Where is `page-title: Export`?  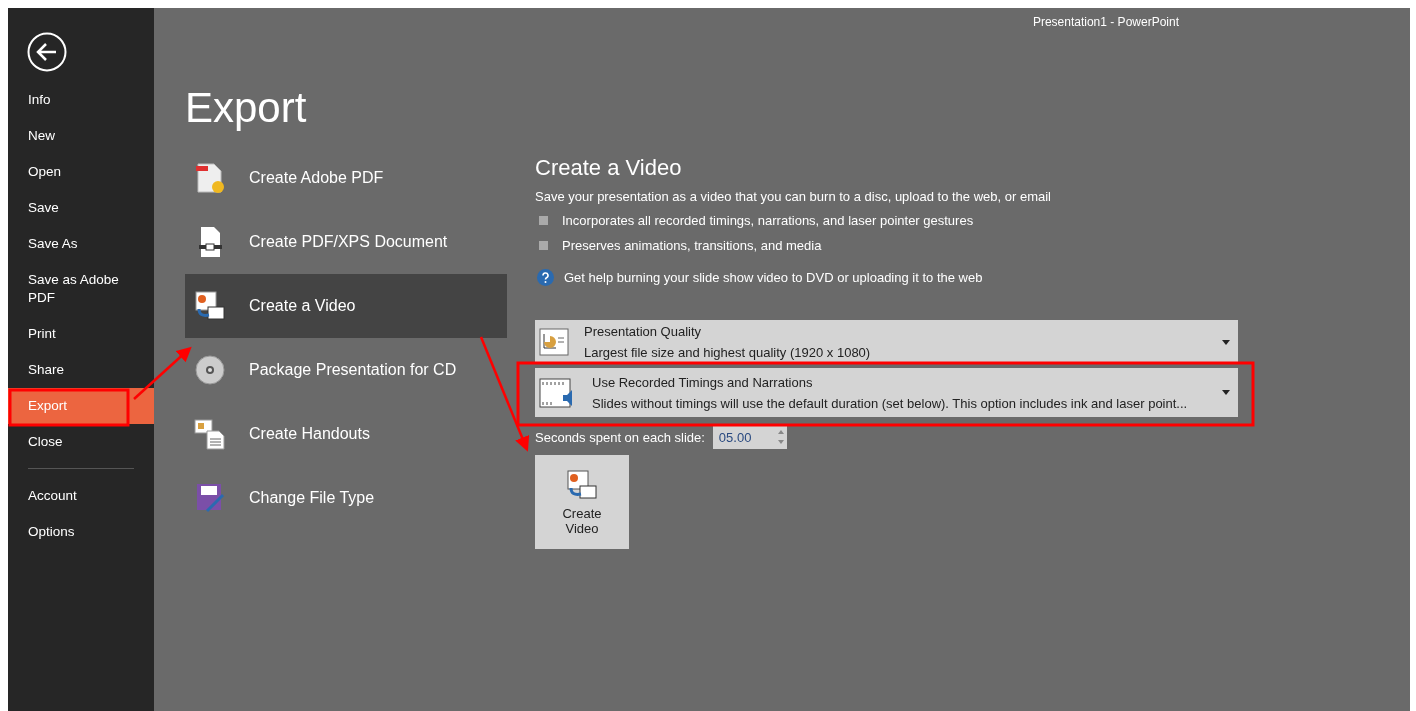 page-title: Export is located at coordinates (246, 107).